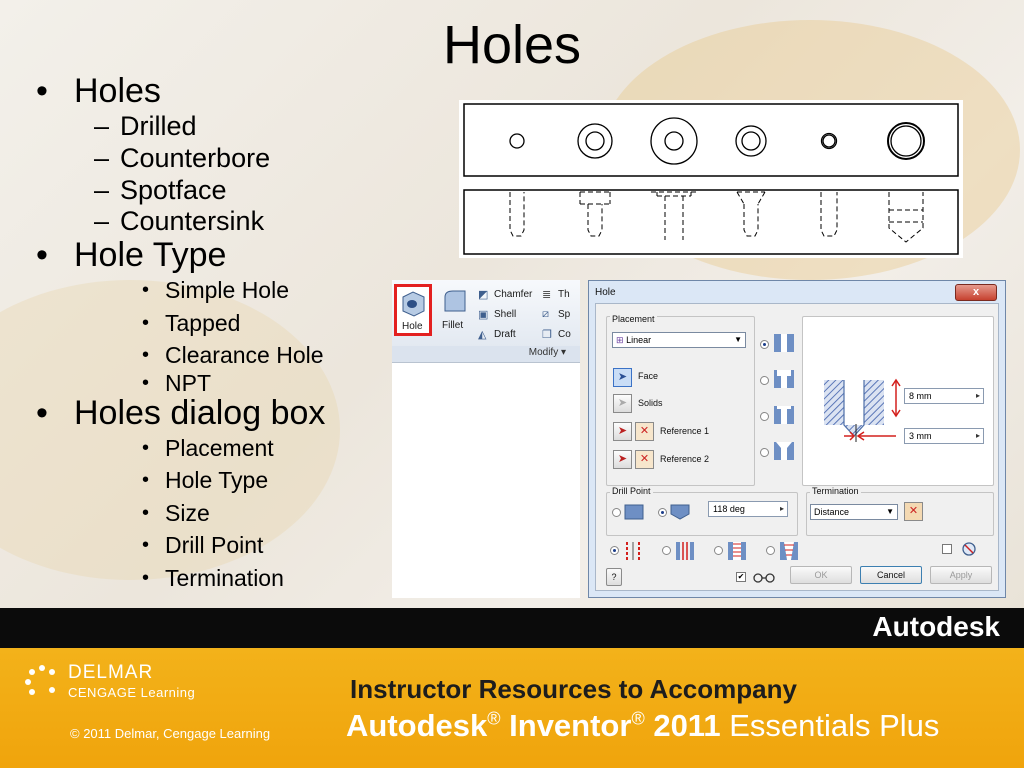  Describe the element at coordinates (666, 550) in the screenshot. I see `clearance-hole-radio` at that location.